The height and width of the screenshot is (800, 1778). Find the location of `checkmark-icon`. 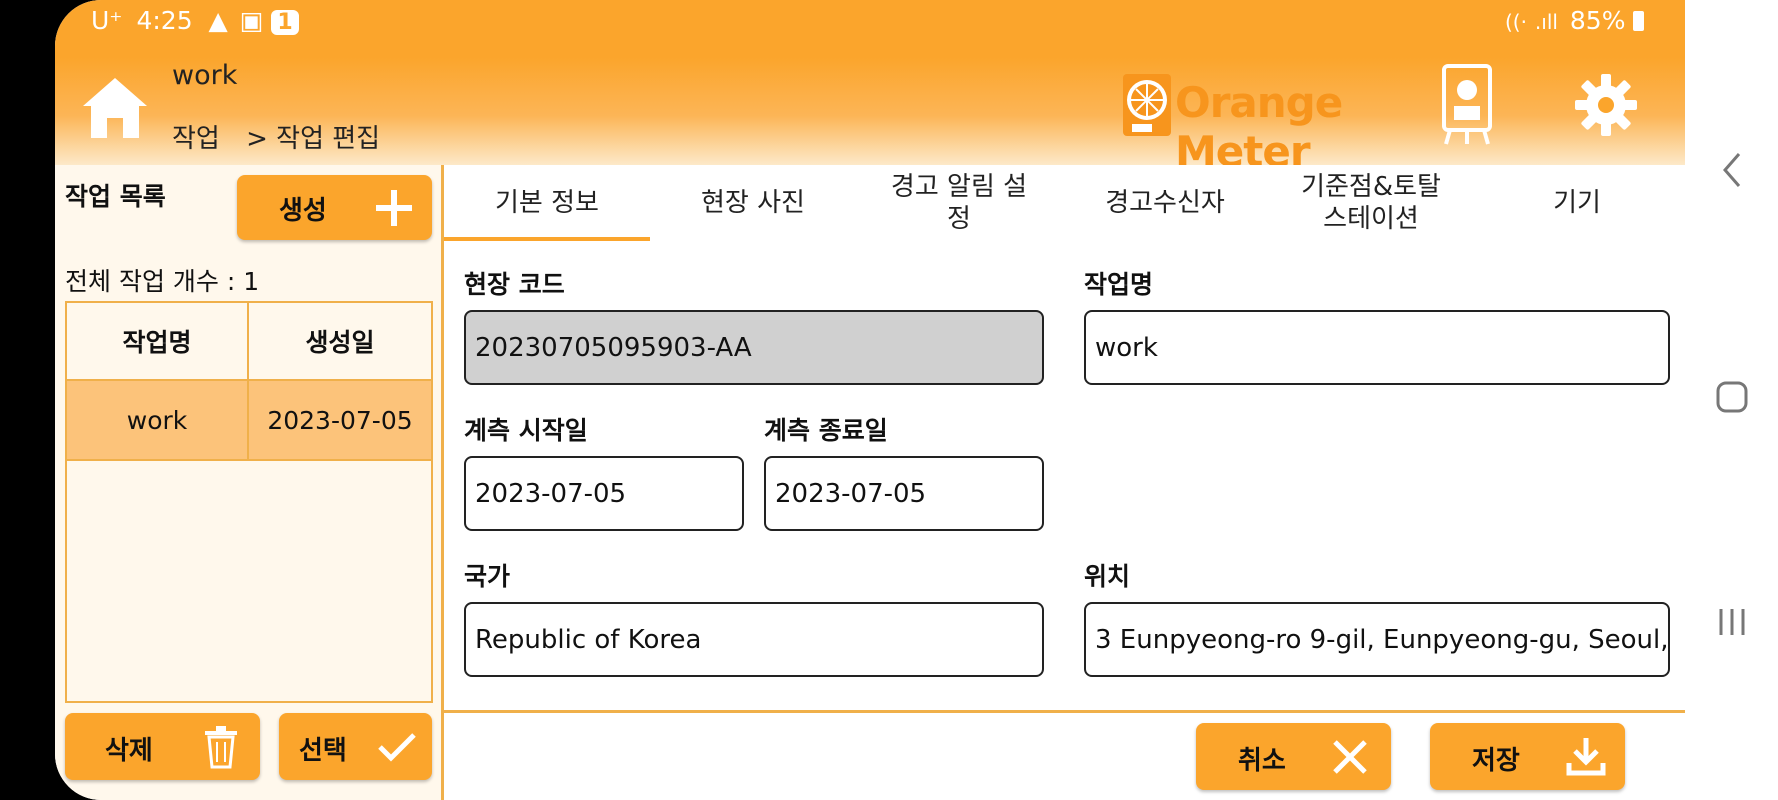

checkmark-icon is located at coordinates (397, 747).